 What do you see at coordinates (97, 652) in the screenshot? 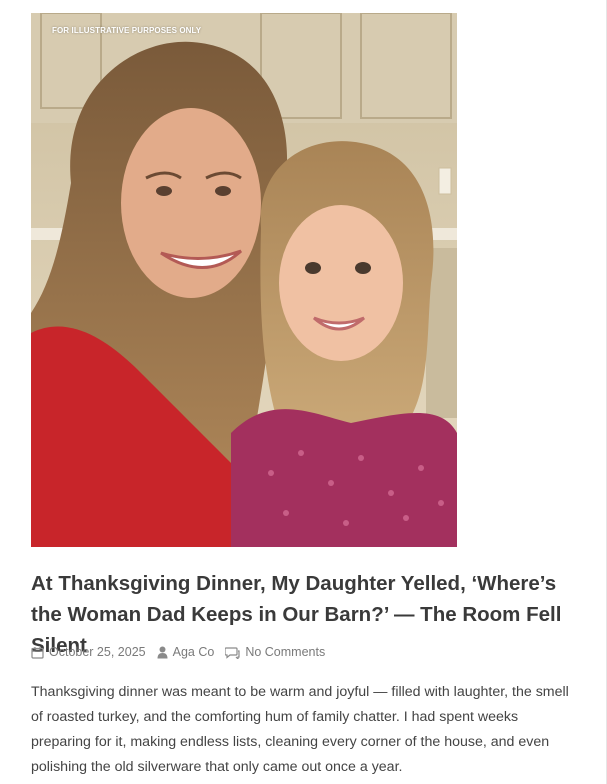
I see `post-date-text: October 25, 2025` at bounding box center [97, 652].